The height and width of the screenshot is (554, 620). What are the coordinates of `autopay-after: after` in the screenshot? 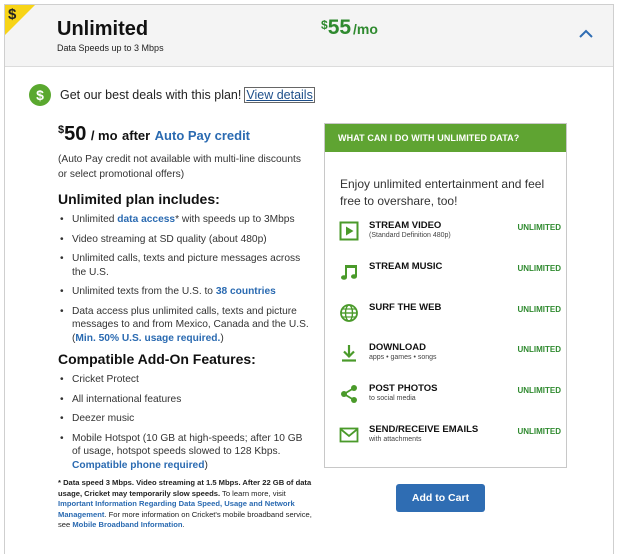 It's located at (136, 135).